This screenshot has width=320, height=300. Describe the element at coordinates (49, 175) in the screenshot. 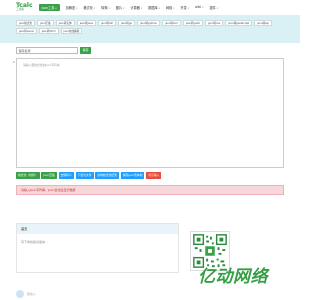

I see `action-button-1: json压缩` at that location.